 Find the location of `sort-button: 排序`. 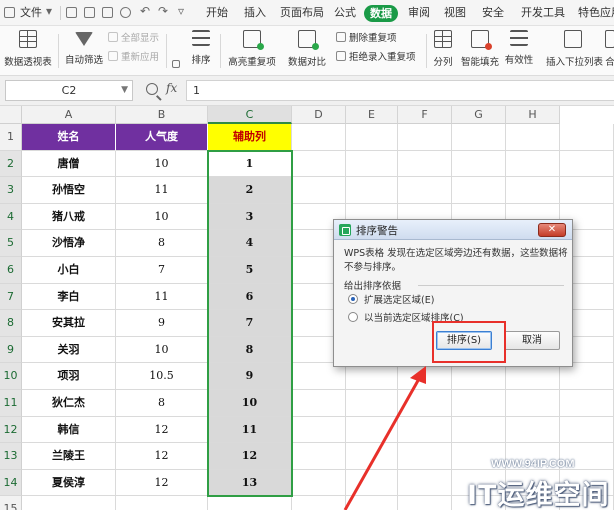

sort-button: 排序 is located at coordinates (201, 48).